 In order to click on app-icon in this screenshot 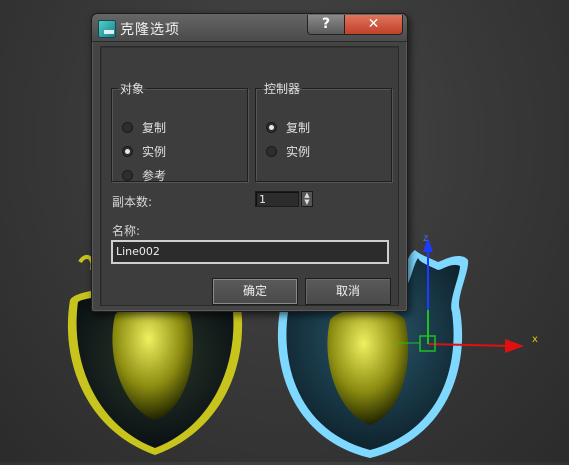, I will do `click(107, 29)`.